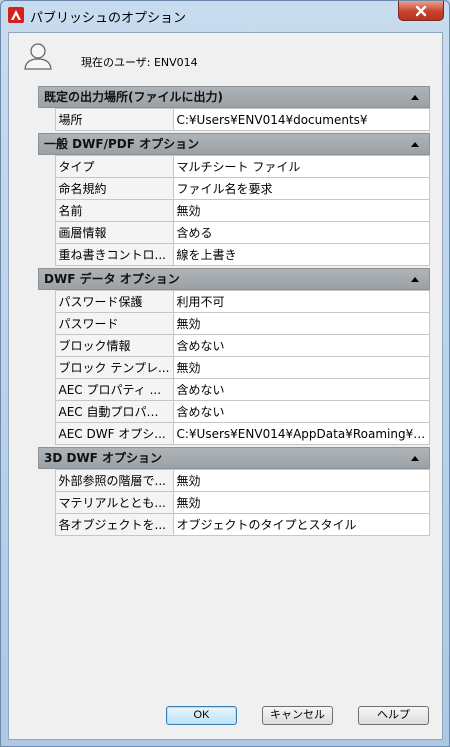 The width and height of the screenshot is (450, 747). Describe the element at coordinates (234, 144) in the screenshot. I see `section-header: 一般 DWF/PDF オプション` at that location.